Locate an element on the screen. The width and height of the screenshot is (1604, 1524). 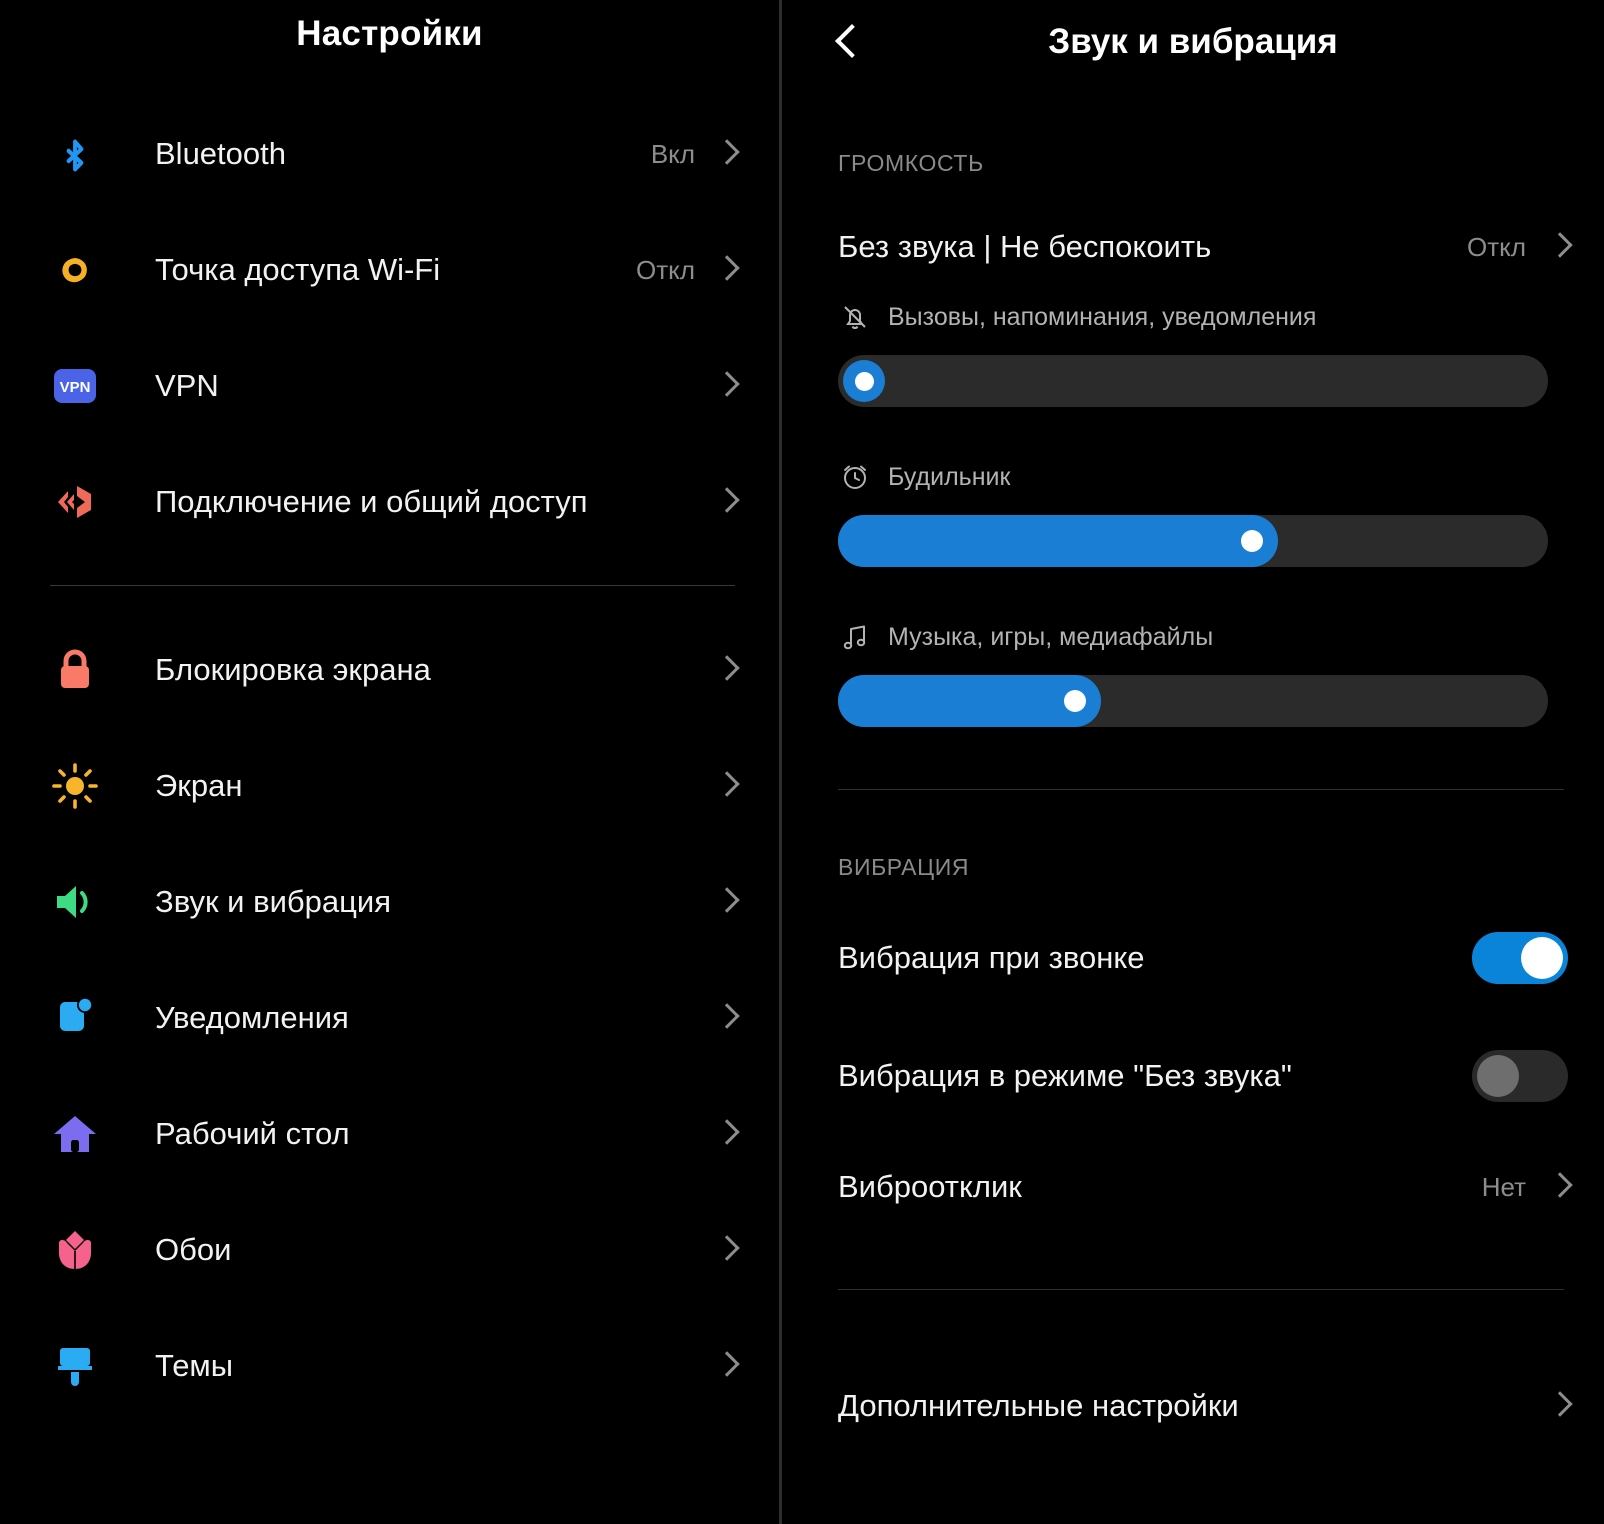
sidebar-item-notifications: Уведомления is located at coordinates (389, 1018).